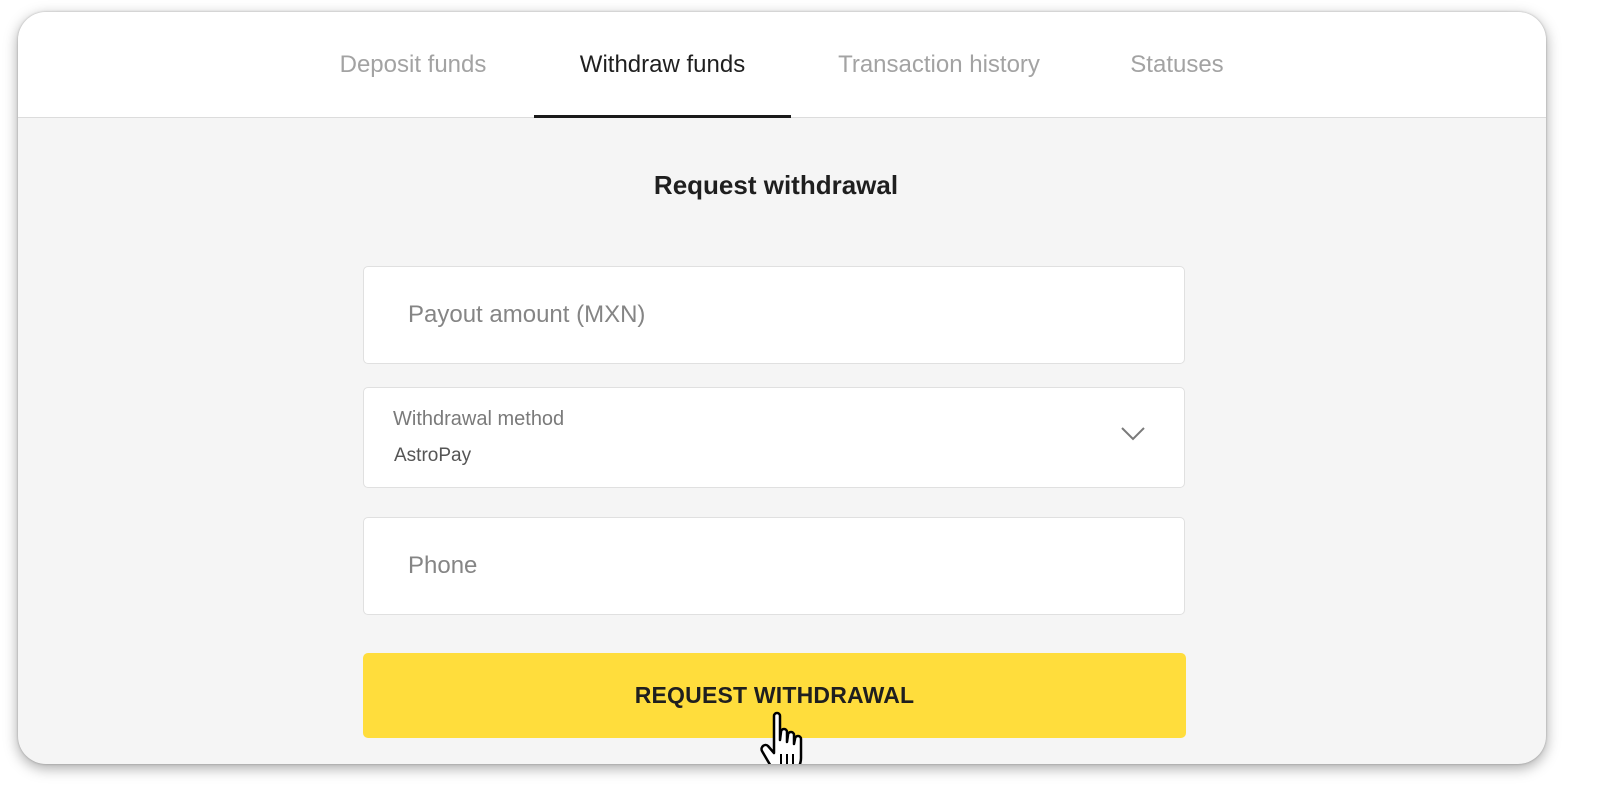 The width and height of the screenshot is (1600, 807). Describe the element at coordinates (662, 65) in the screenshot. I see `tab-withdraw-funds: Withdraw funds` at that location.